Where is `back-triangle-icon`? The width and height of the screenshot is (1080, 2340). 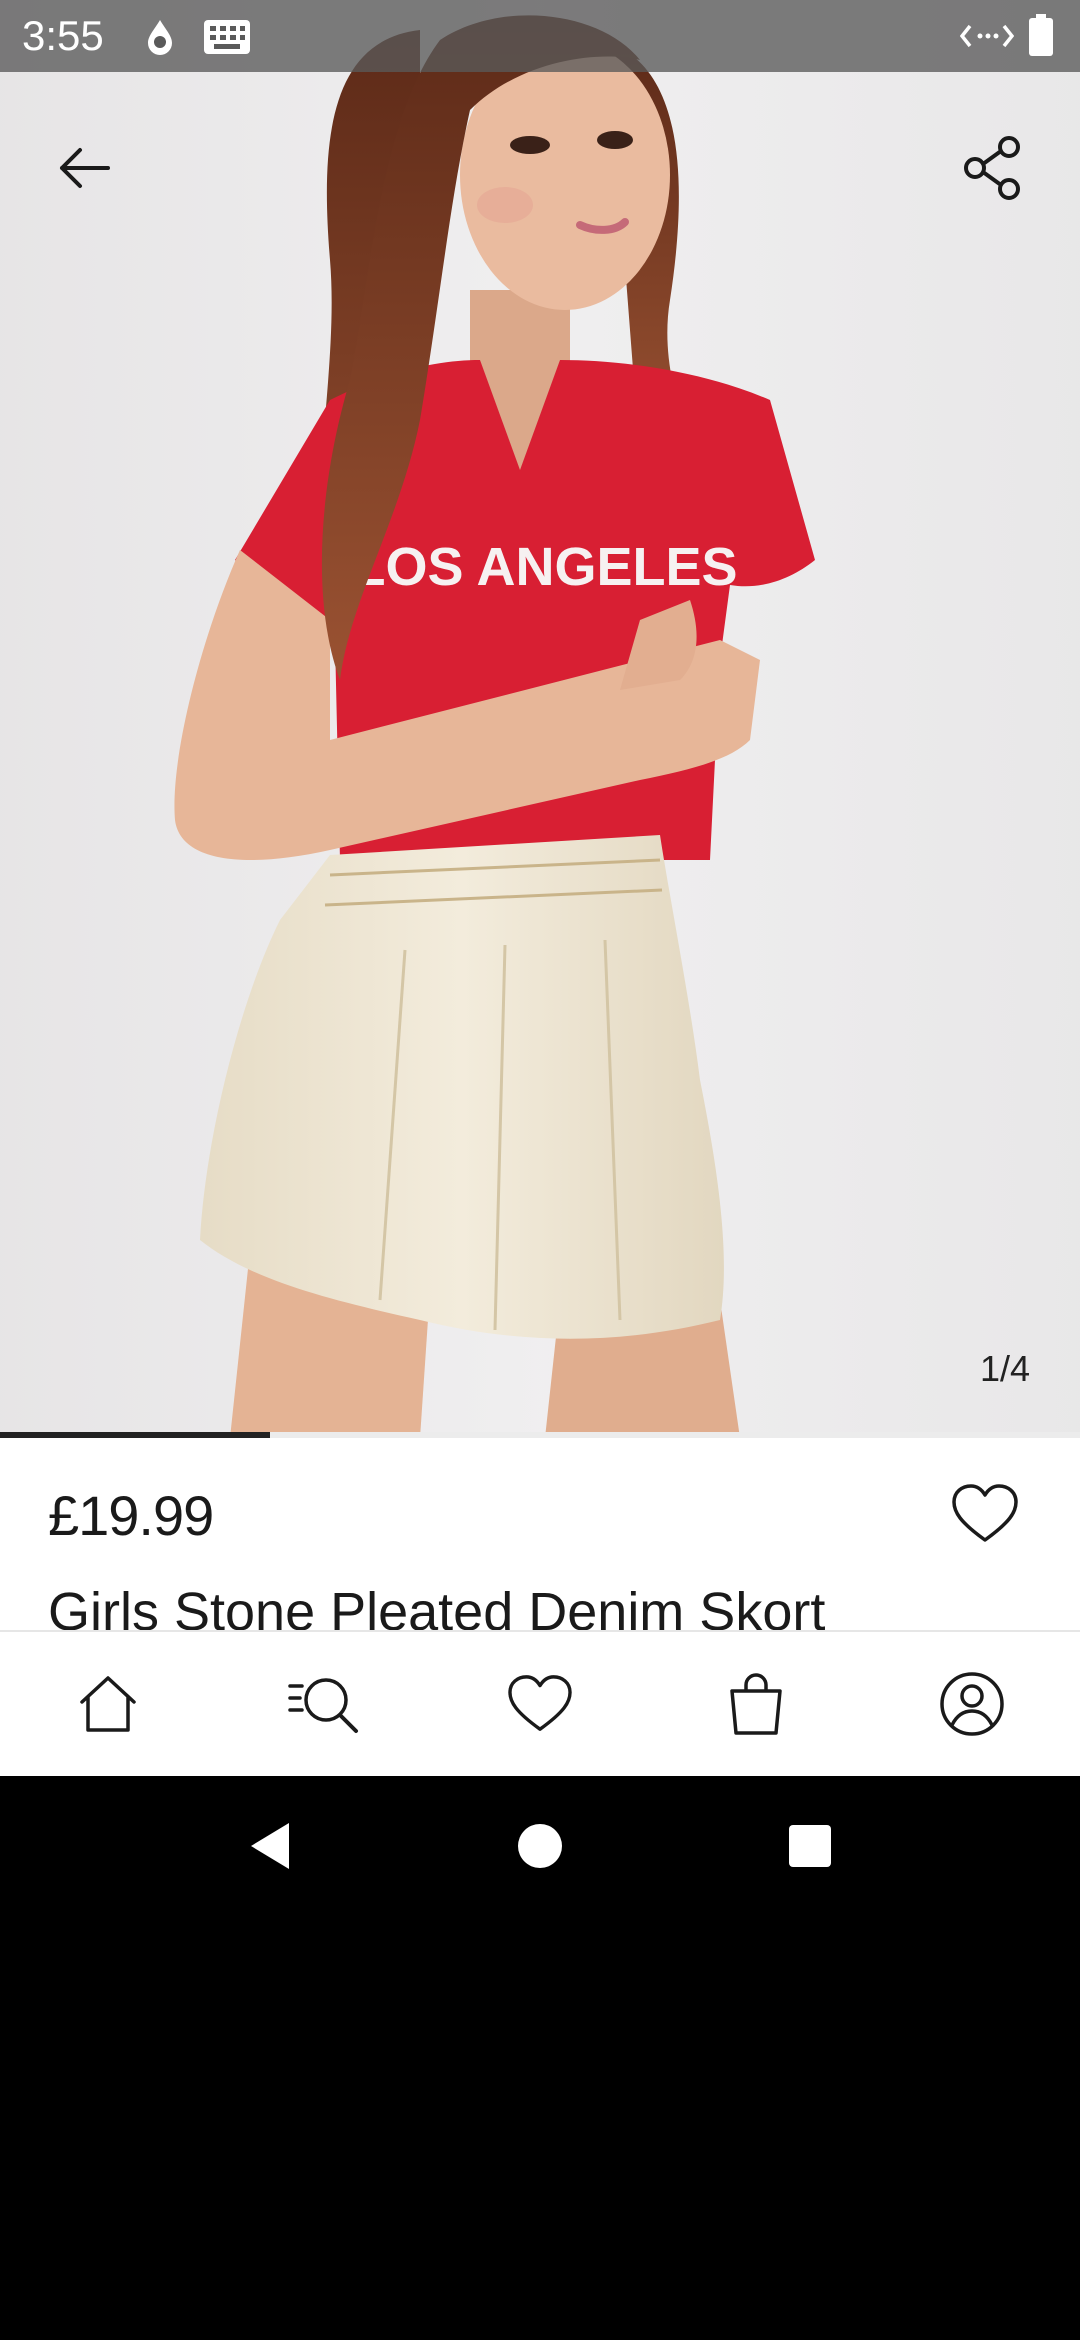 back-triangle-icon is located at coordinates (270, 1846).